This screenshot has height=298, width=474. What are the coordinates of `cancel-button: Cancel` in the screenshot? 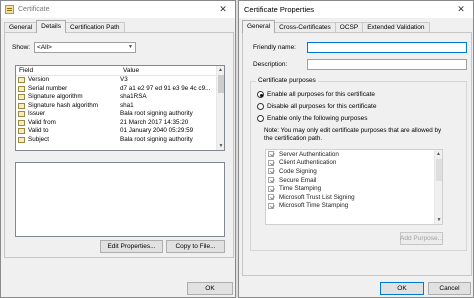 It's located at (449, 288).